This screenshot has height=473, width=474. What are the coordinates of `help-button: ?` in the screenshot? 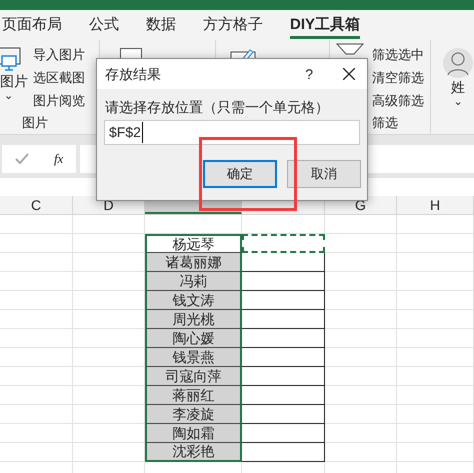 It's located at (309, 74).